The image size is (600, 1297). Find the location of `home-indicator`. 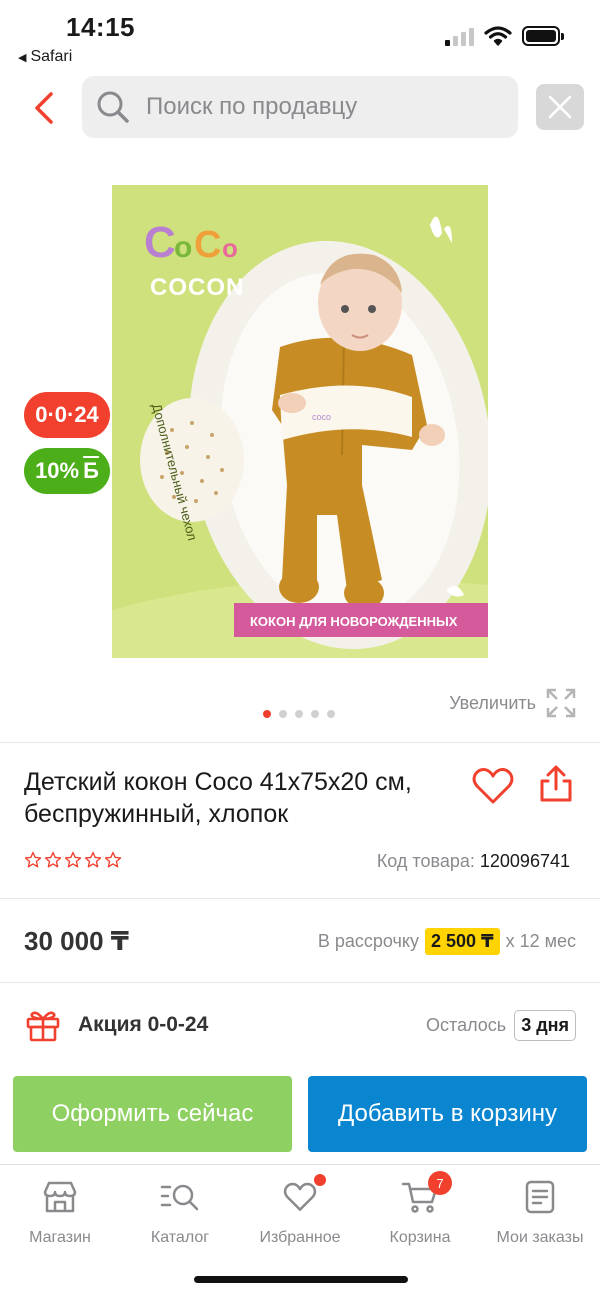

home-indicator is located at coordinates (301, 1279).